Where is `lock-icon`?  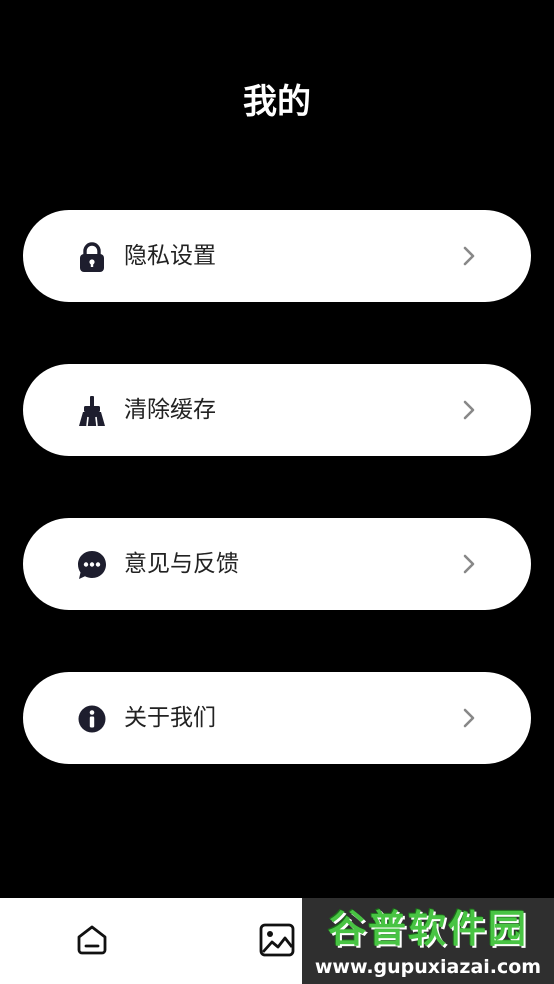
lock-icon is located at coordinates (92, 257).